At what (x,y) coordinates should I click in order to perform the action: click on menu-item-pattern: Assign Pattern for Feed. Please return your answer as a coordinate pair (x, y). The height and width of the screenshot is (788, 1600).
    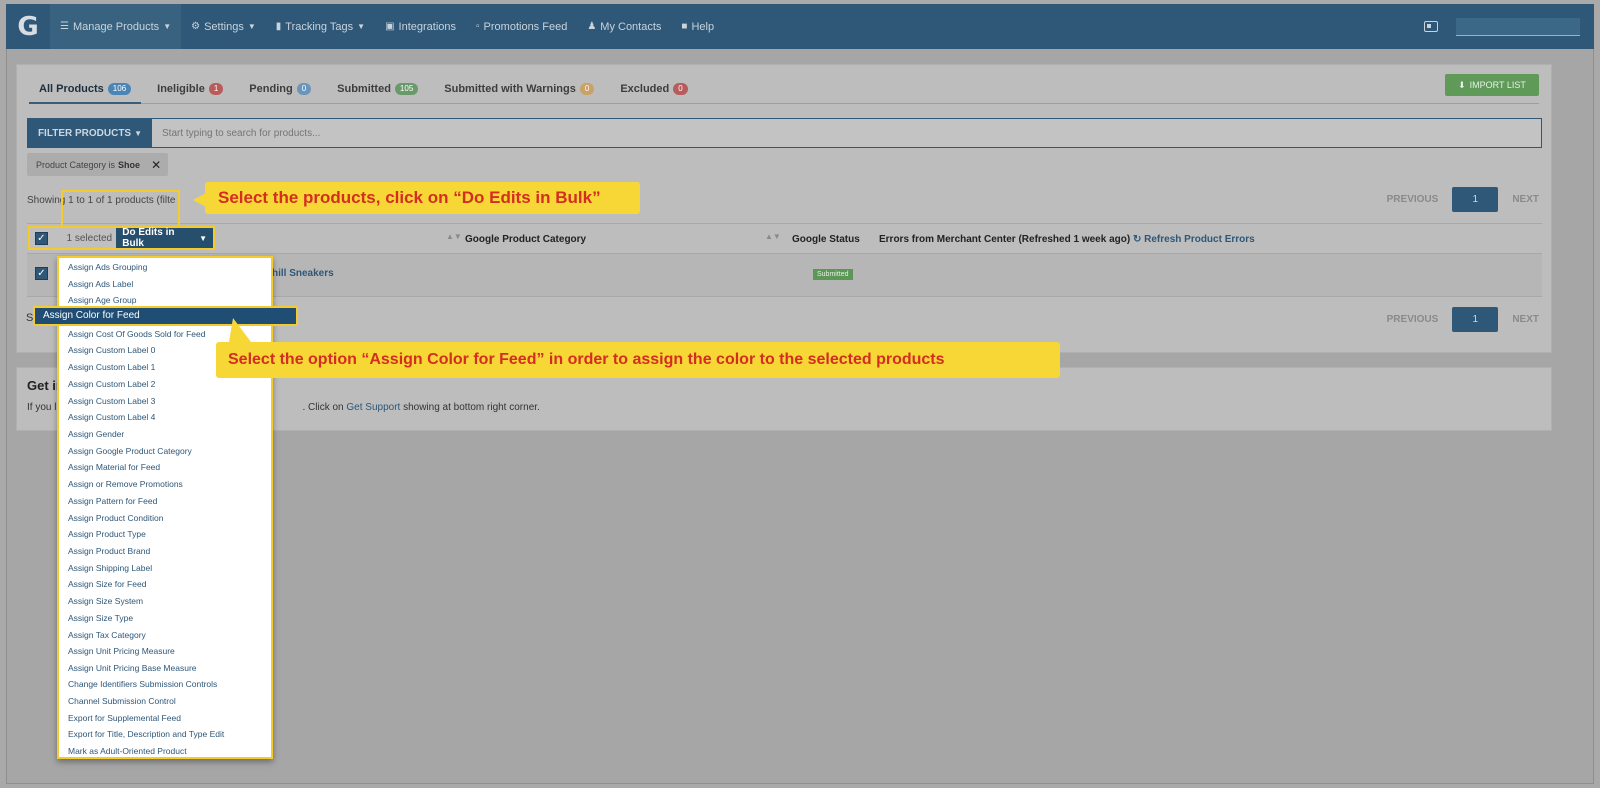
    Looking at the image, I should click on (112, 501).